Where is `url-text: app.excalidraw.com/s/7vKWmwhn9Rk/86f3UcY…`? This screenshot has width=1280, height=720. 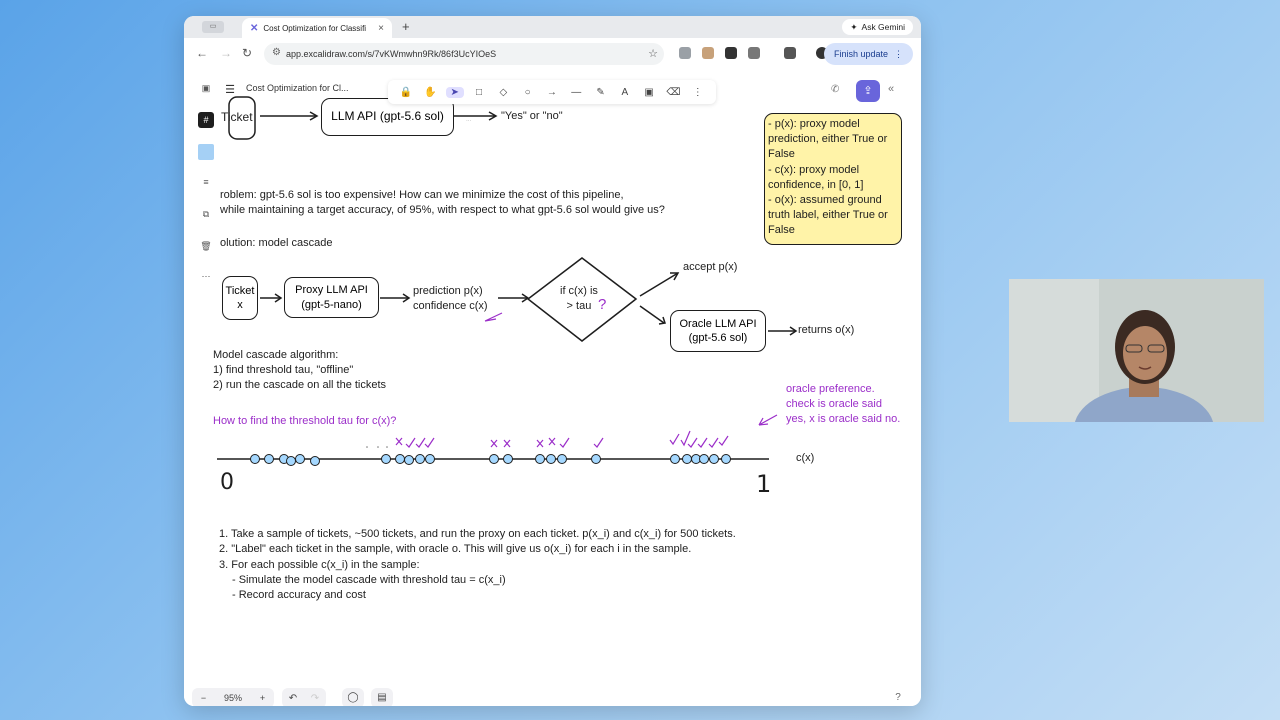
url-text: app.excalidraw.com/s/7vKWmwhn9Rk/86f3UcY… is located at coordinates (391, 54).